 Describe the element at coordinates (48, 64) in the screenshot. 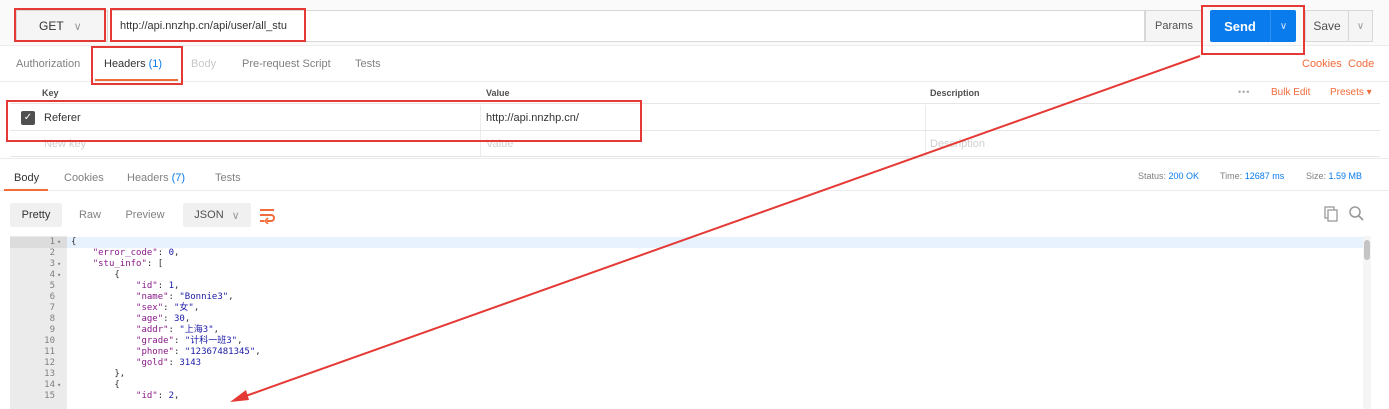

I see `tab-authorization: Authorization` at that location.